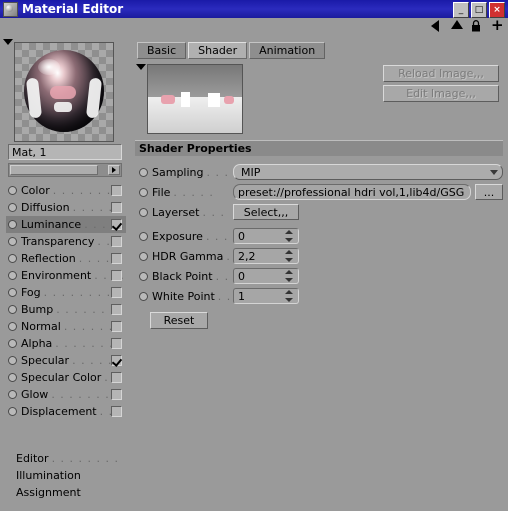 This screenshot has width=508, height=511. Describe the element at coordinates (10, 9) in the screenshot. I see `app-icon` at that location.